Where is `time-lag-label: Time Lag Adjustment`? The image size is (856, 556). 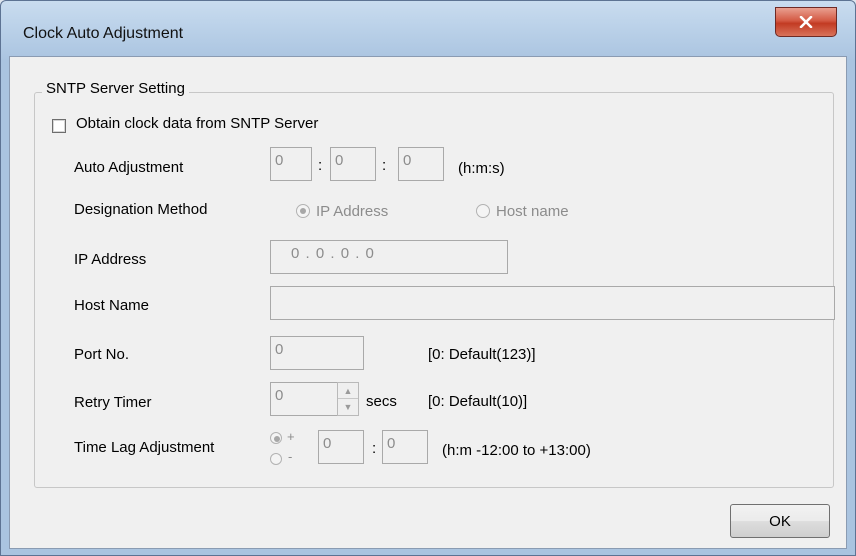 time-lag-label: Time Lag Adjustment is located at coordinates (144, 447).